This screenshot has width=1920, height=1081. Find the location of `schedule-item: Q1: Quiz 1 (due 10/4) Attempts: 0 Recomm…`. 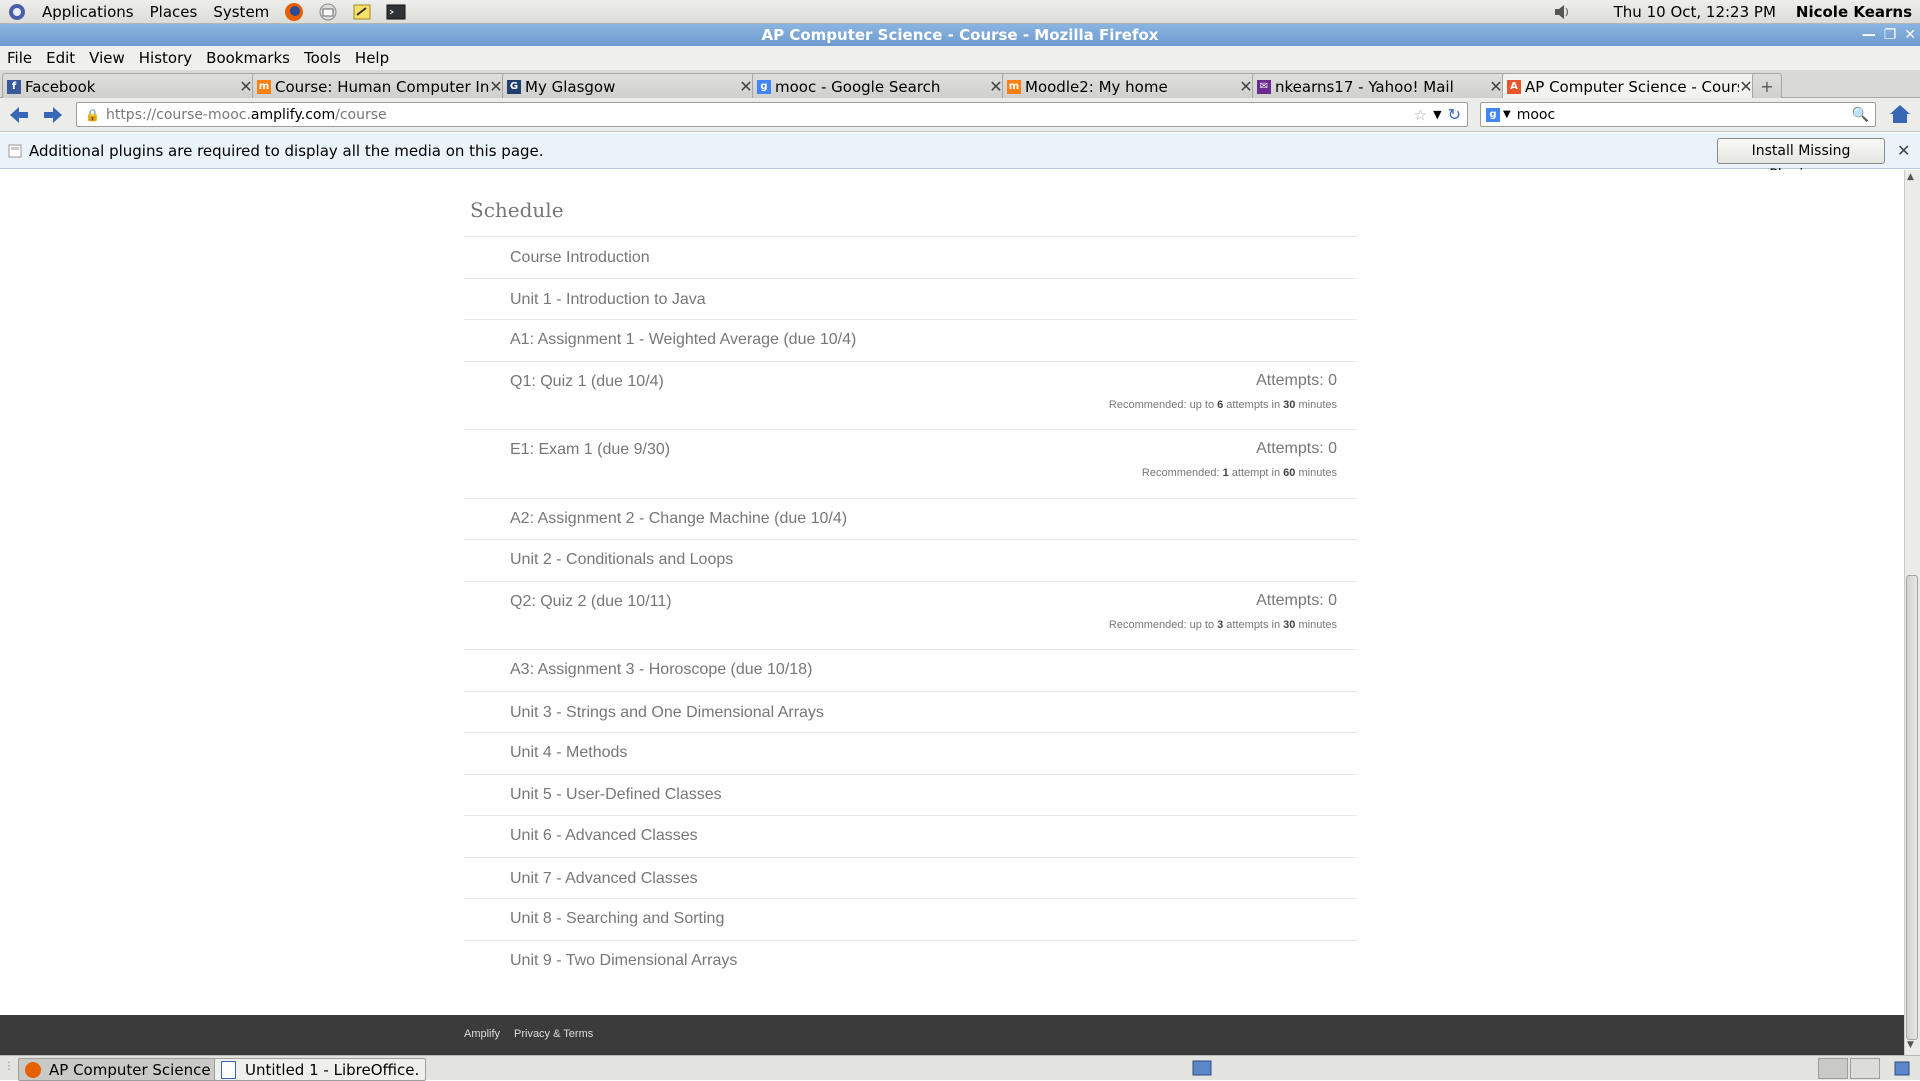

schedule-item: Q1: Quiz 1 (due 10/4) Attempts: 0 Recomm… is located at coordinates (910, 395).